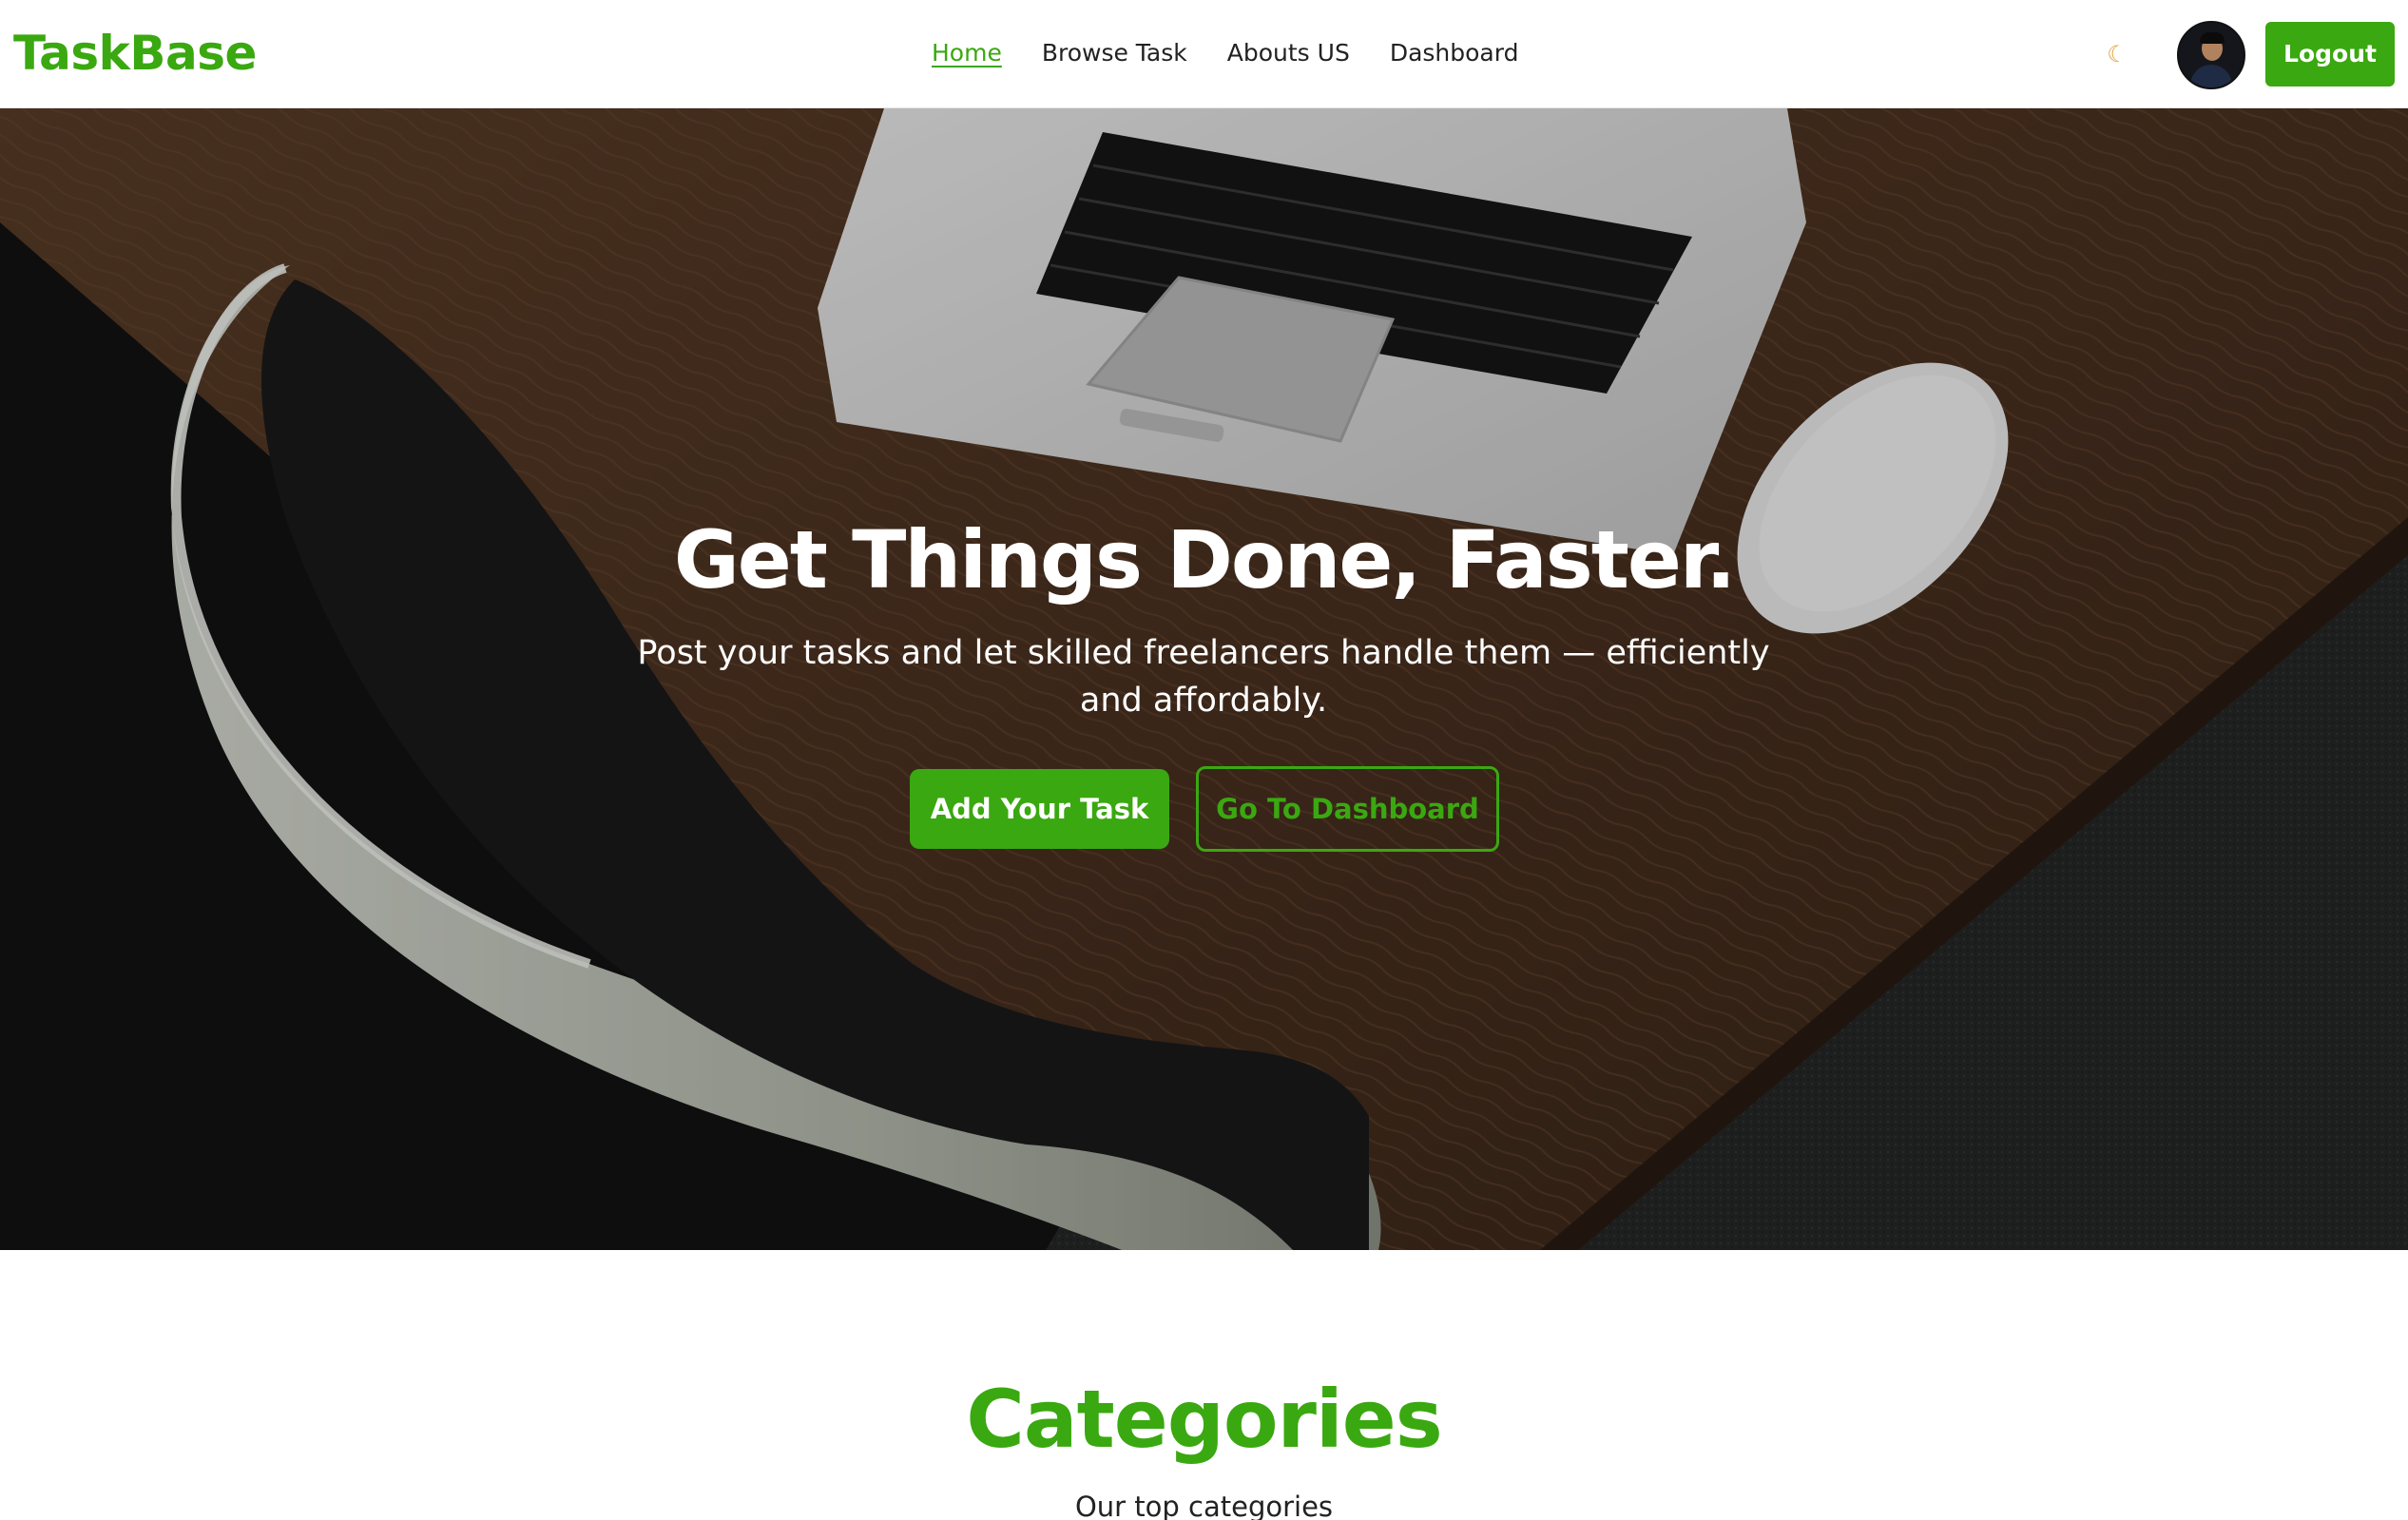 The width and height of the screenshot is (2408, 1520). What do you see at coordinates (1225, 53) in the screenshot?
I see `main-nav: Home Browse Task Abouts US Dashboard` at bounding box center [1225, 53].